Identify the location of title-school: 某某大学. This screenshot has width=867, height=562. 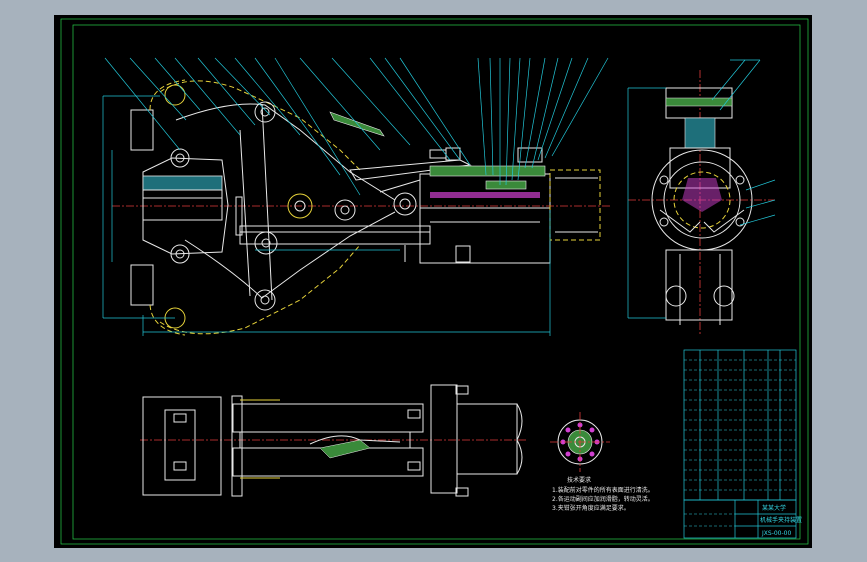
(774, 508).